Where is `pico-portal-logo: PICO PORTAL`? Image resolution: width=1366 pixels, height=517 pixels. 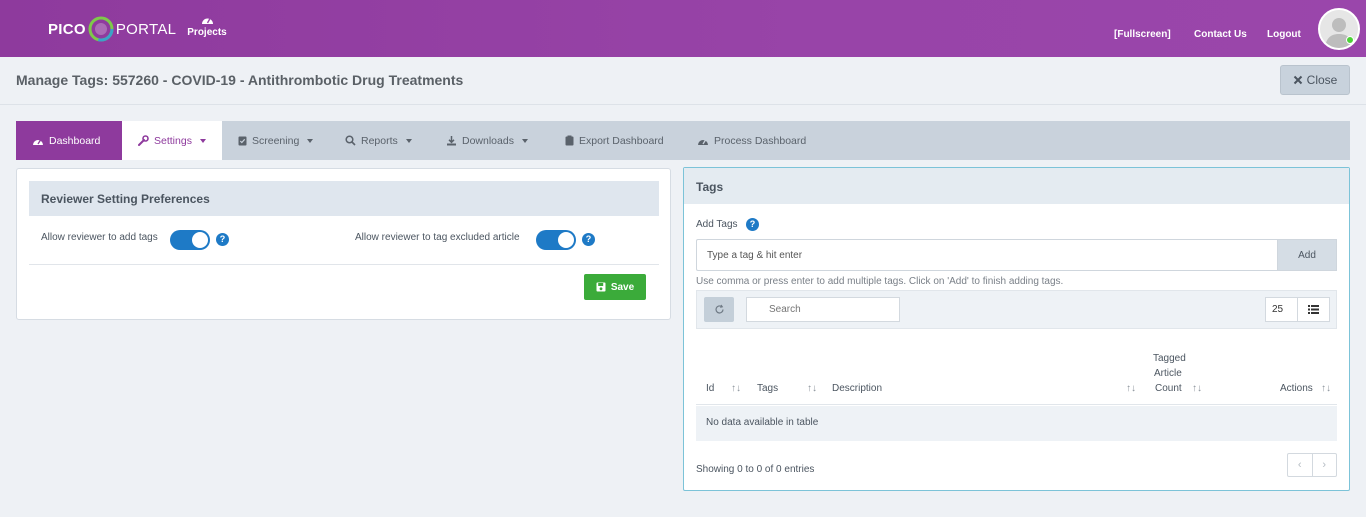 pico-portal-logo: PICO PORTAL is located at coordinates (112, 29).